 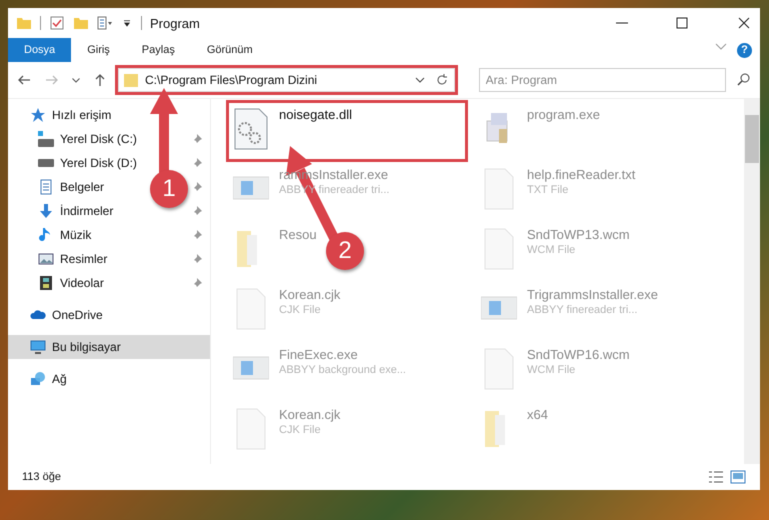 What do you see at coordinates (537, 414) in the screenshot?
I see `file-name: x64` at bounding box center [537, 414].